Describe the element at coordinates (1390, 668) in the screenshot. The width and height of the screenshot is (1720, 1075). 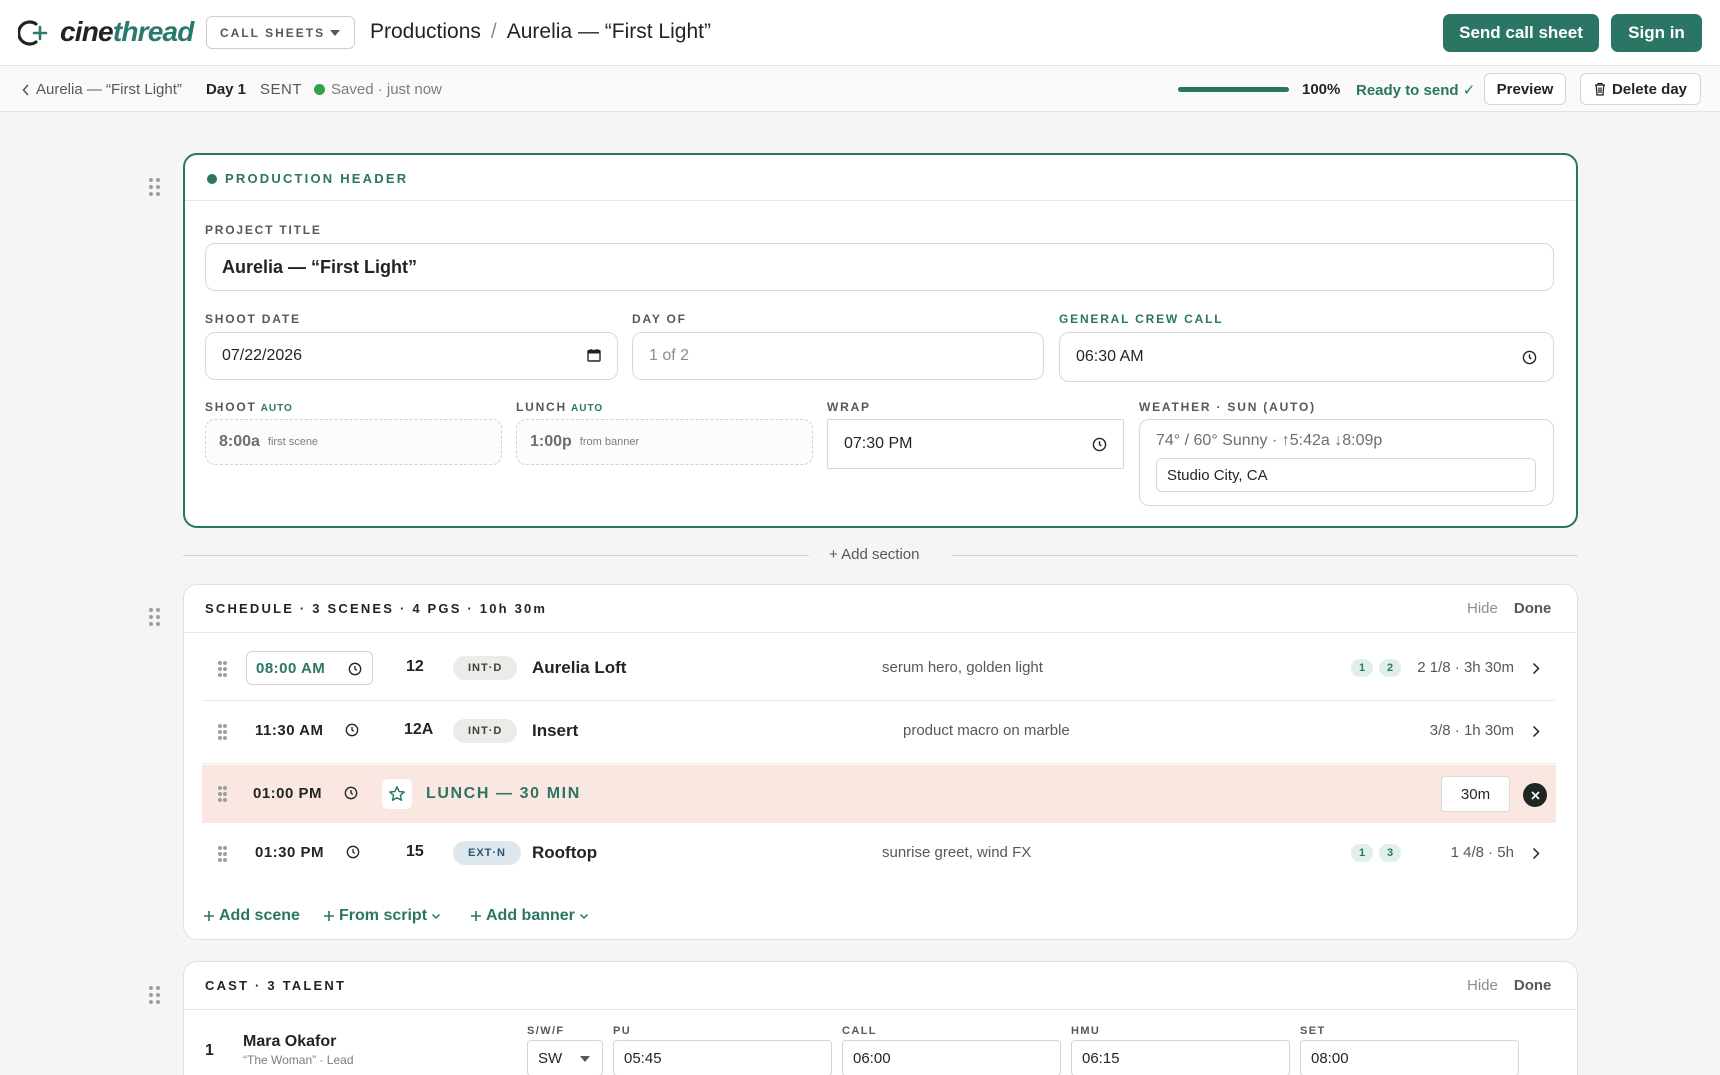
I see `cast-pill: 2` at that location.